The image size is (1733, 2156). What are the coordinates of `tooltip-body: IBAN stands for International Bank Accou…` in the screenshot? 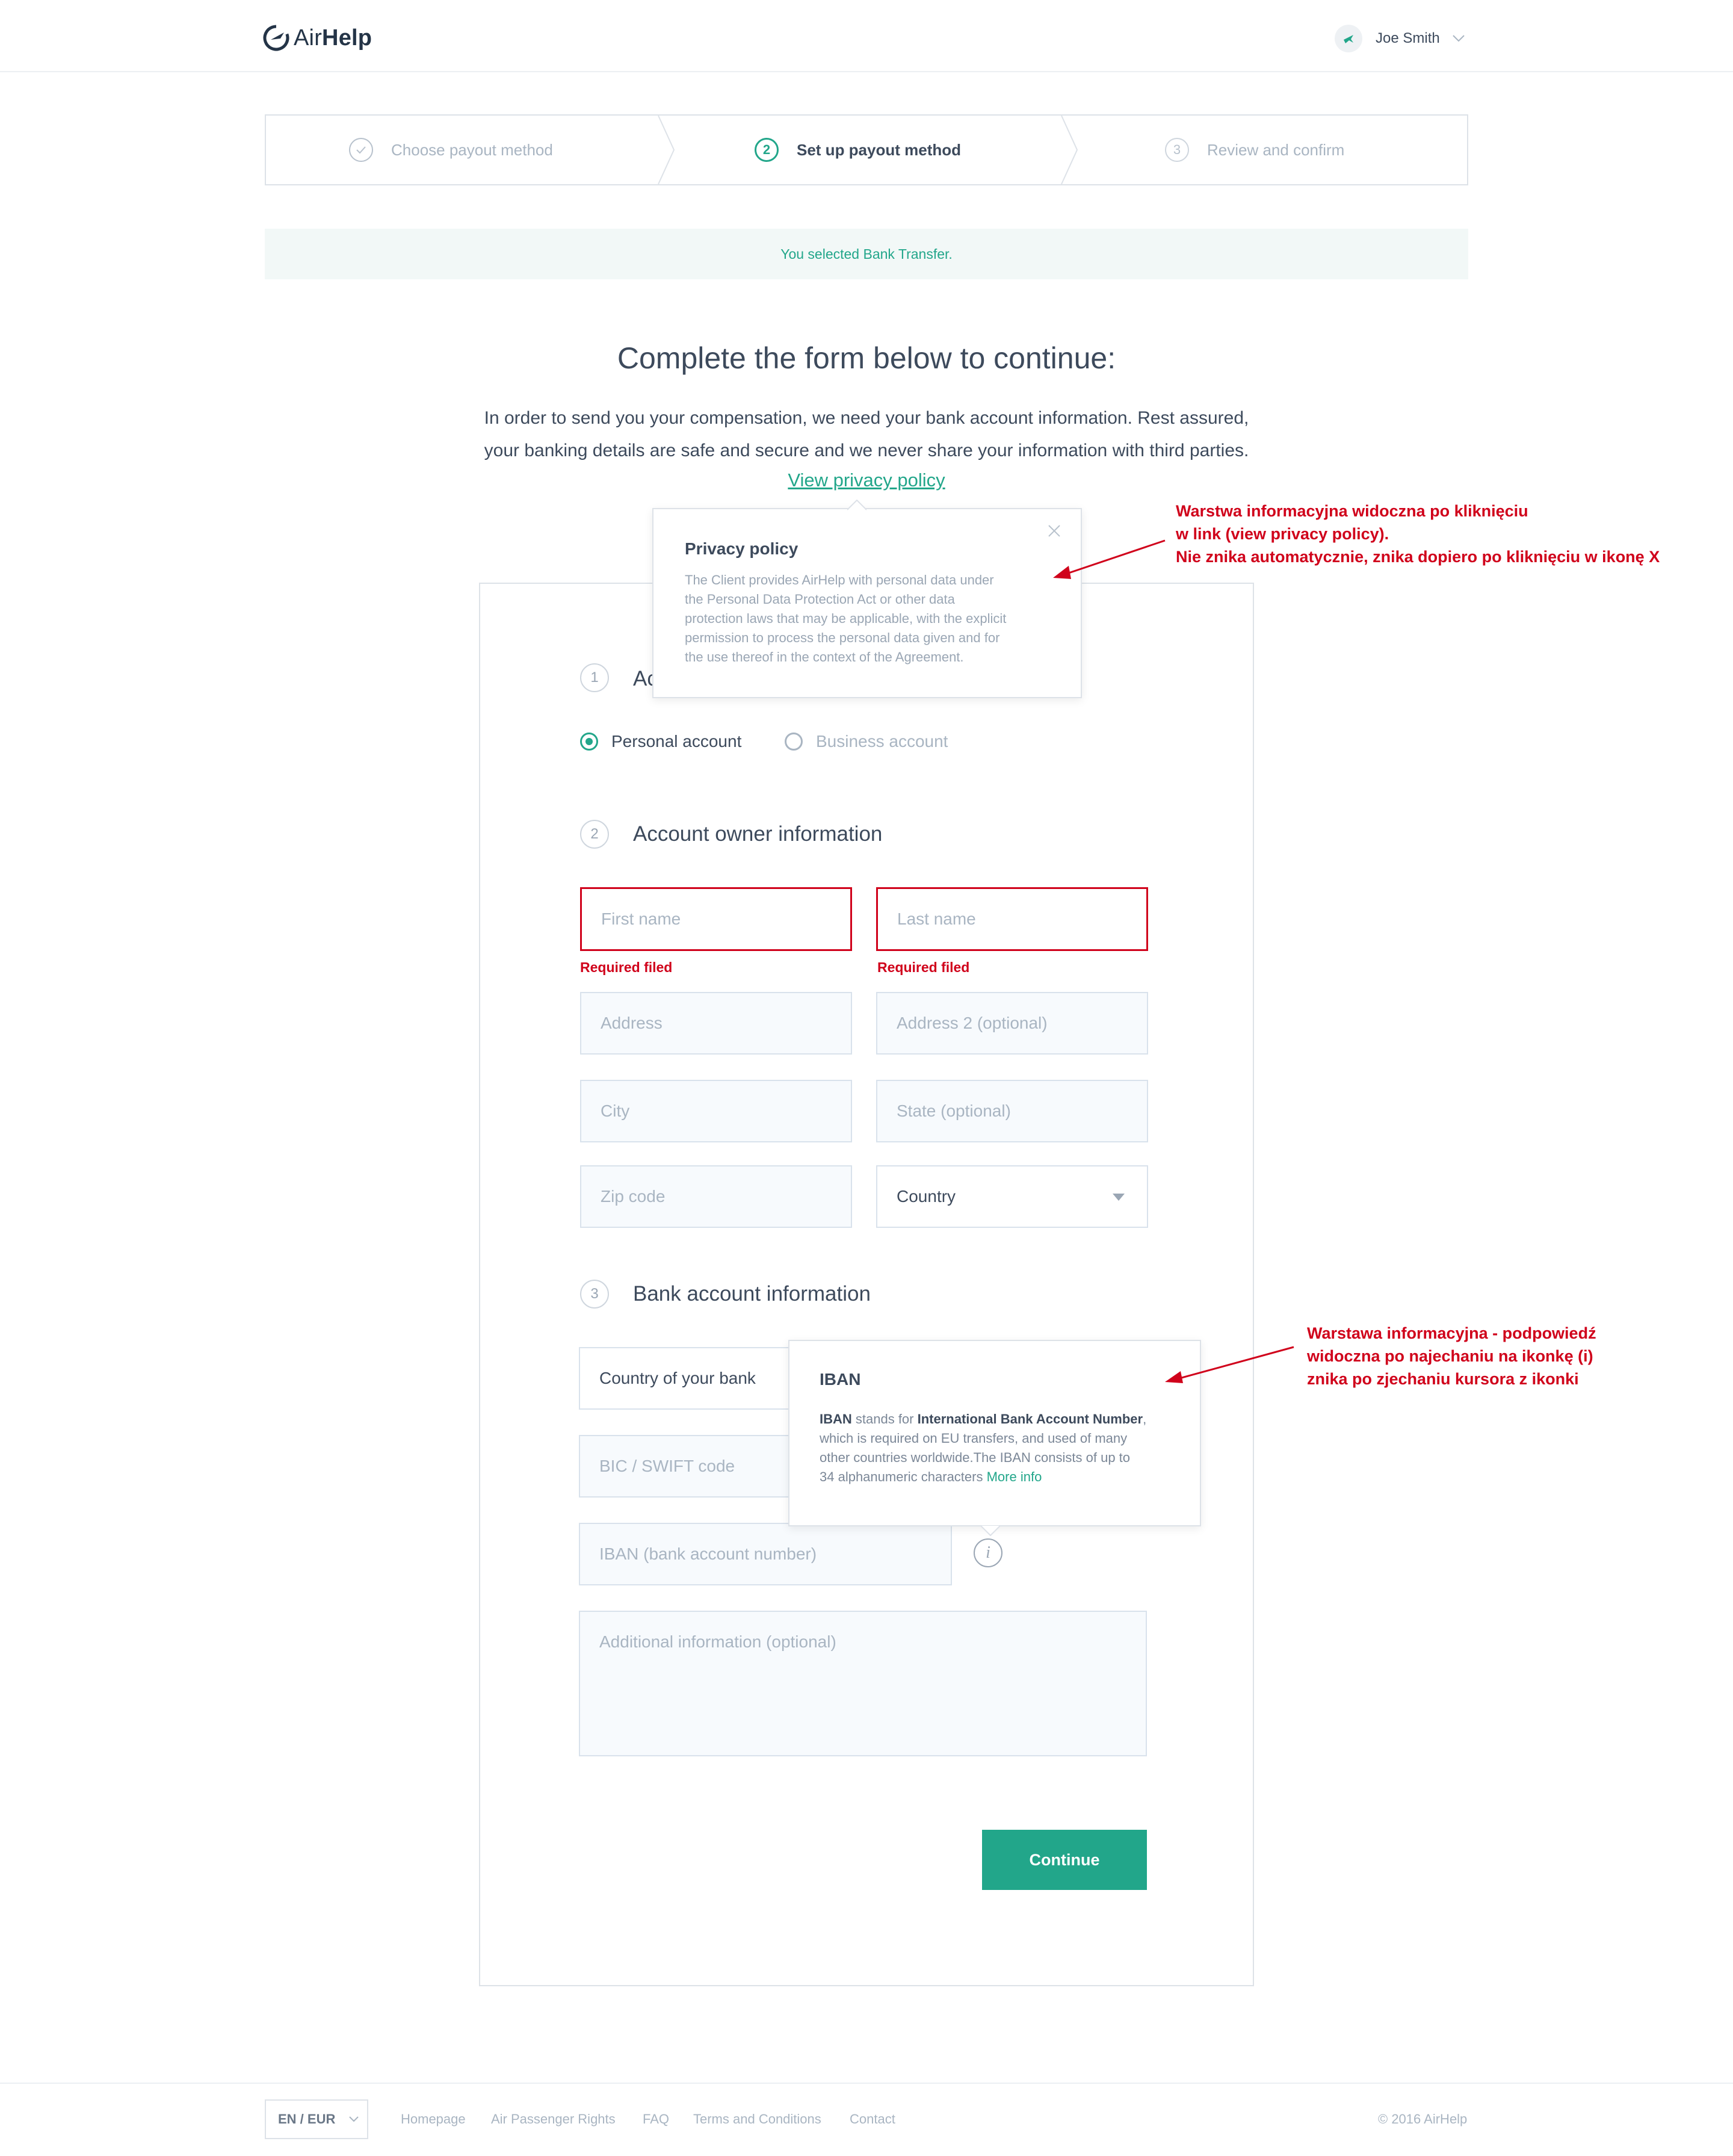 It's located at (1006, 1448).